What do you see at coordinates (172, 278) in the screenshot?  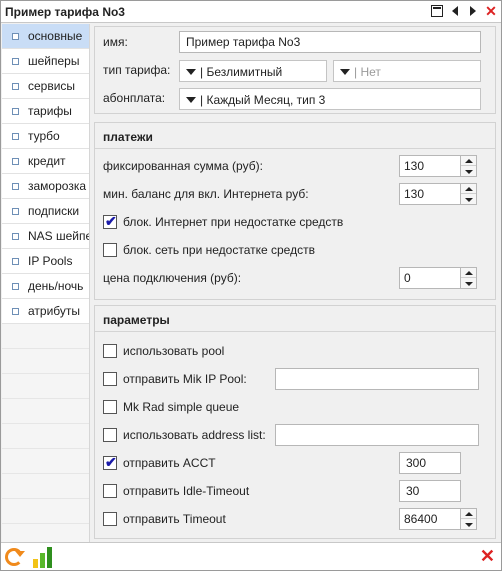 I see `connect-price-label: цена подключения (руб):` at bounding box center [172, 278].